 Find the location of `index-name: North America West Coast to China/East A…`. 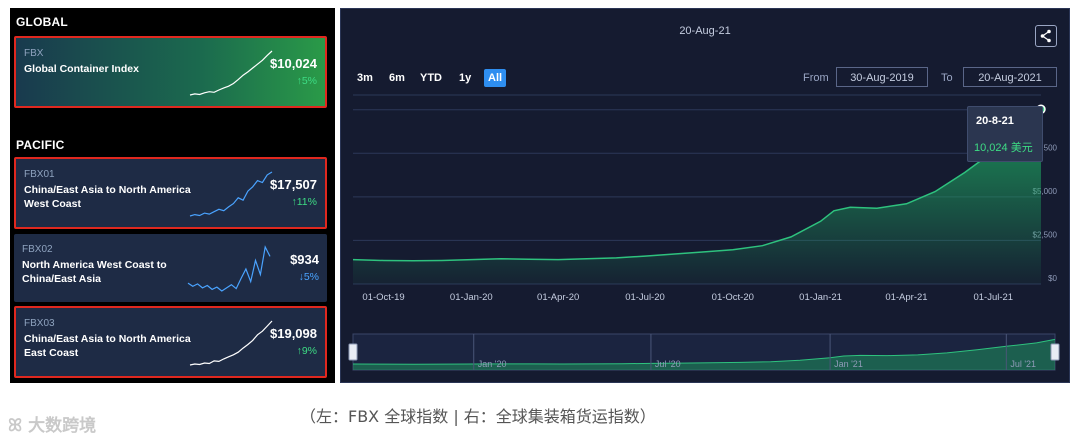

index-name: North America West Coast to China/East A… is located at coordinates (94, 272).